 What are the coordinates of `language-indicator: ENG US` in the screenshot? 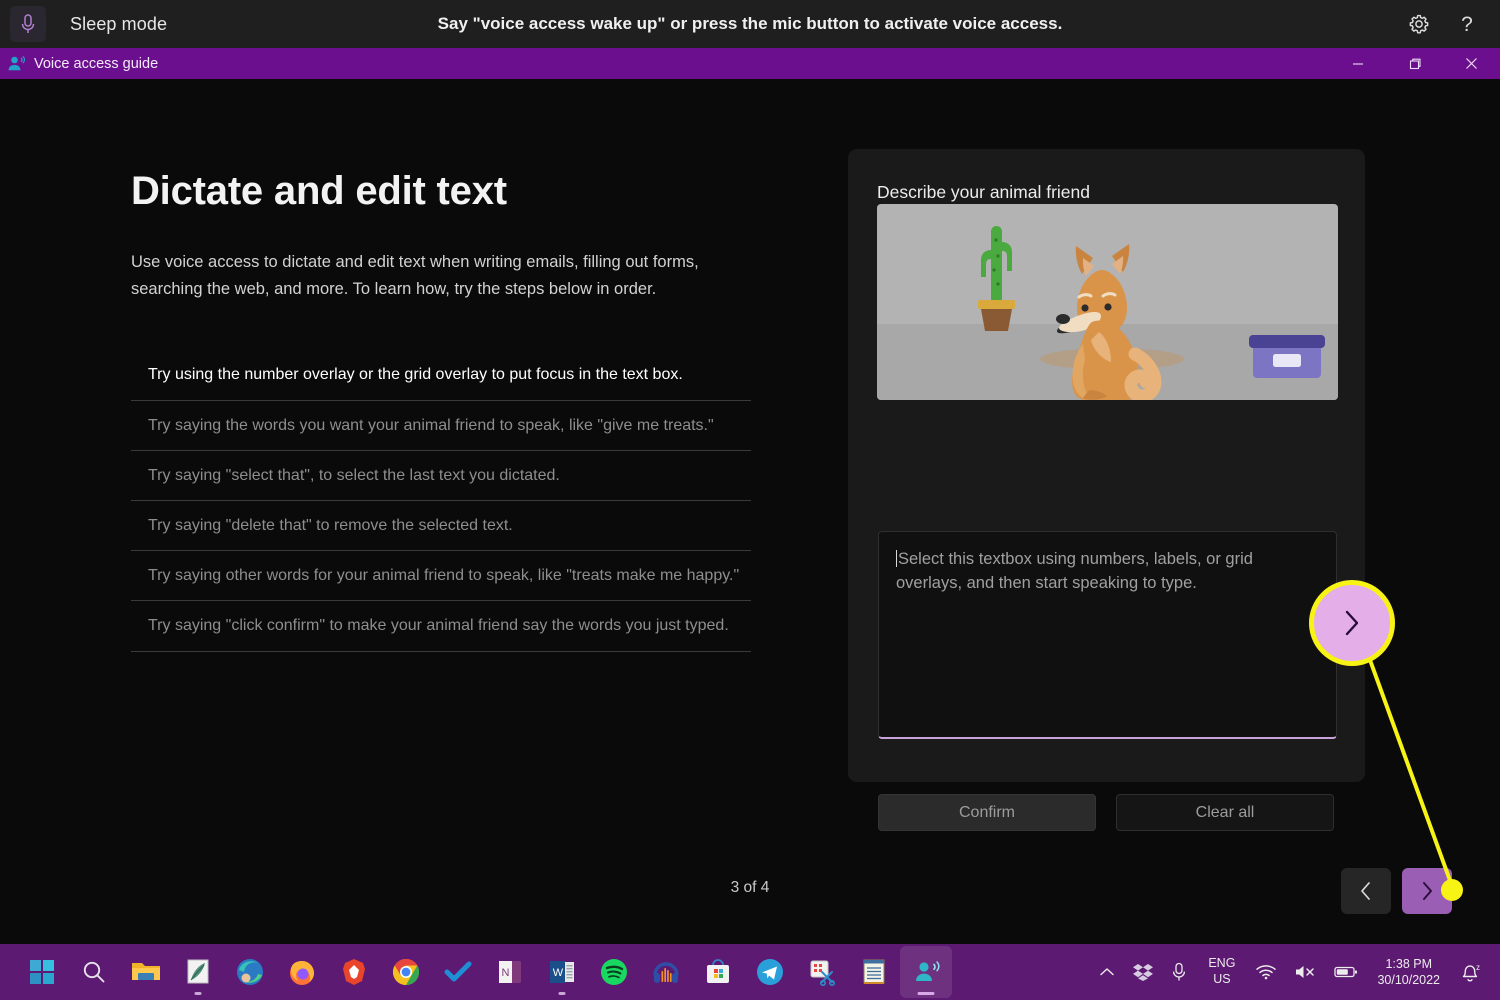 It's located at (1221, 972).